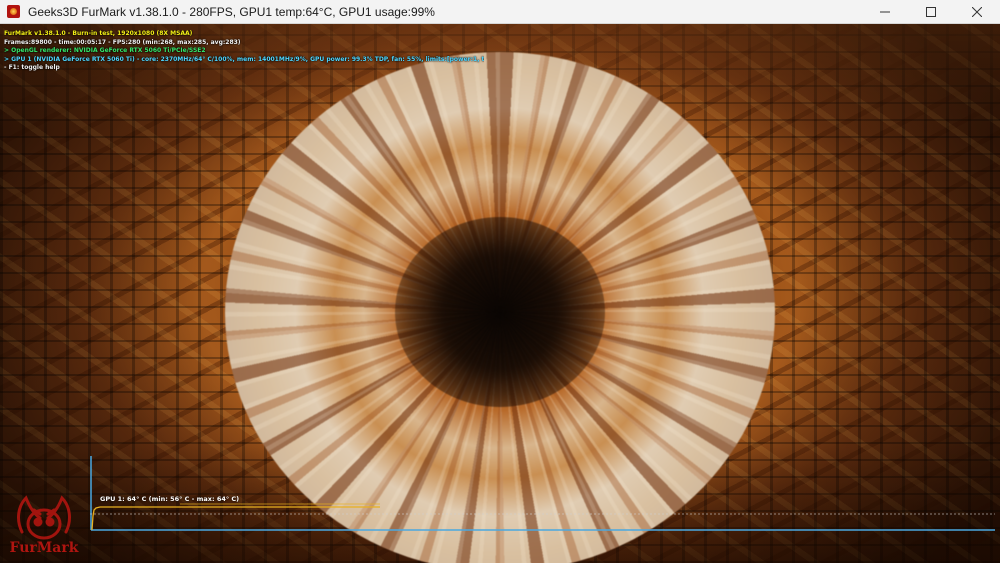 The width and height of the screenshot is (1000, 563). Describe the element at coordinates (44, 525) in the screenshot. I see `furmark-logo-icon: FurMark` at that location.